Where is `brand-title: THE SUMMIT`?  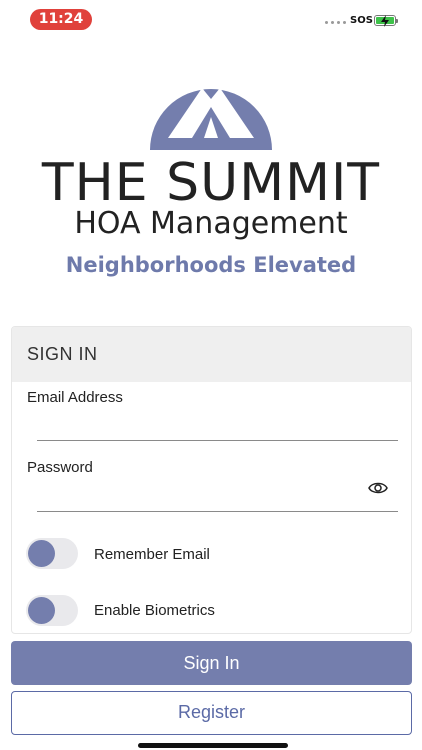 brand-title: THE SUMMIT is located at coordinates (211, 183).